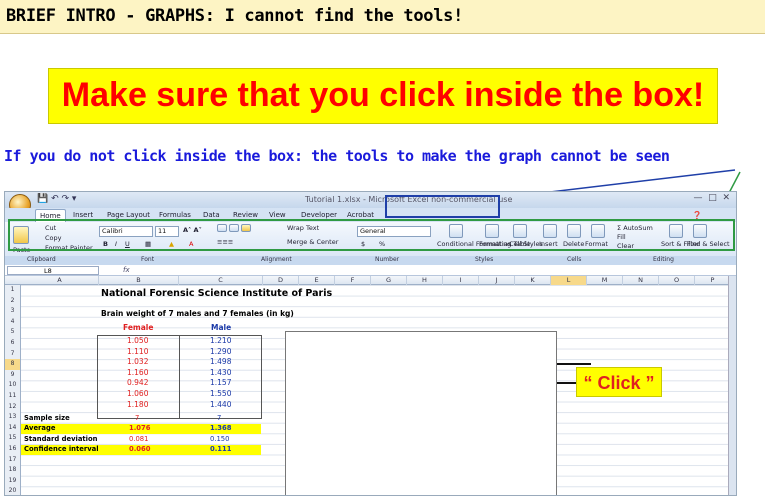  I want to click on group-cells: Cells, so click(574, 259).